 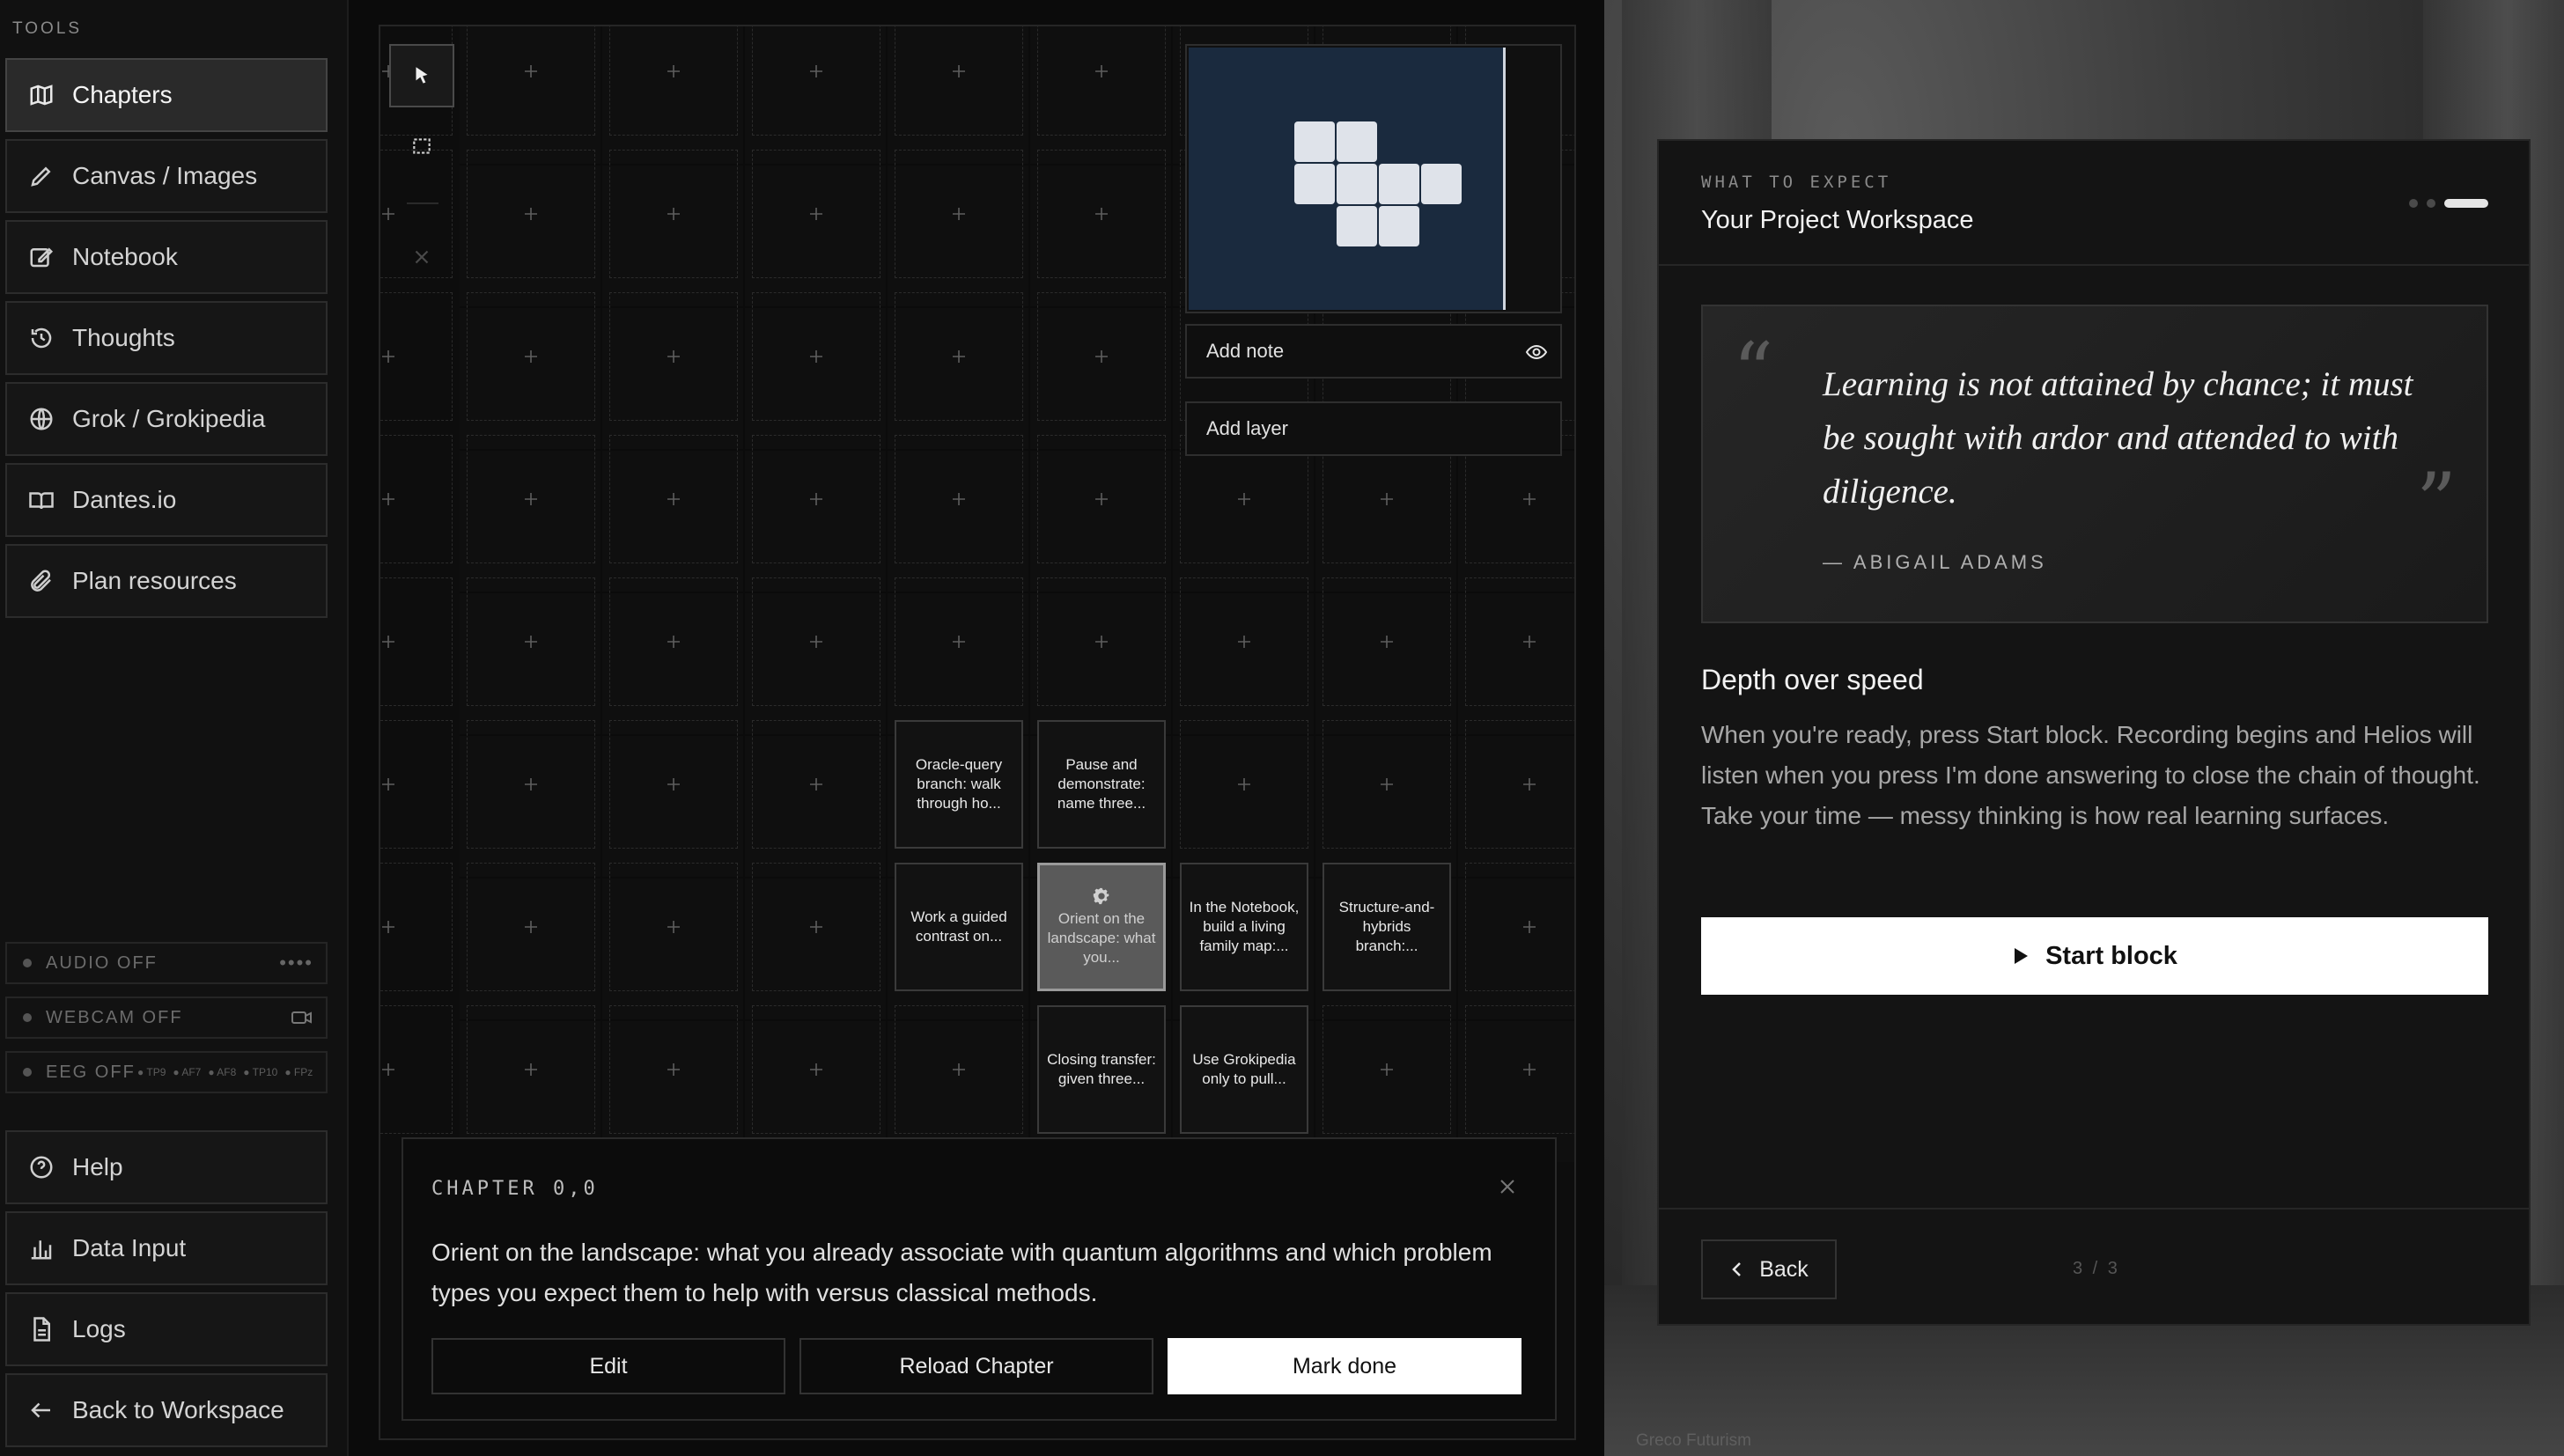 I want to click on marquee-tool, so click(x=422, y=146).